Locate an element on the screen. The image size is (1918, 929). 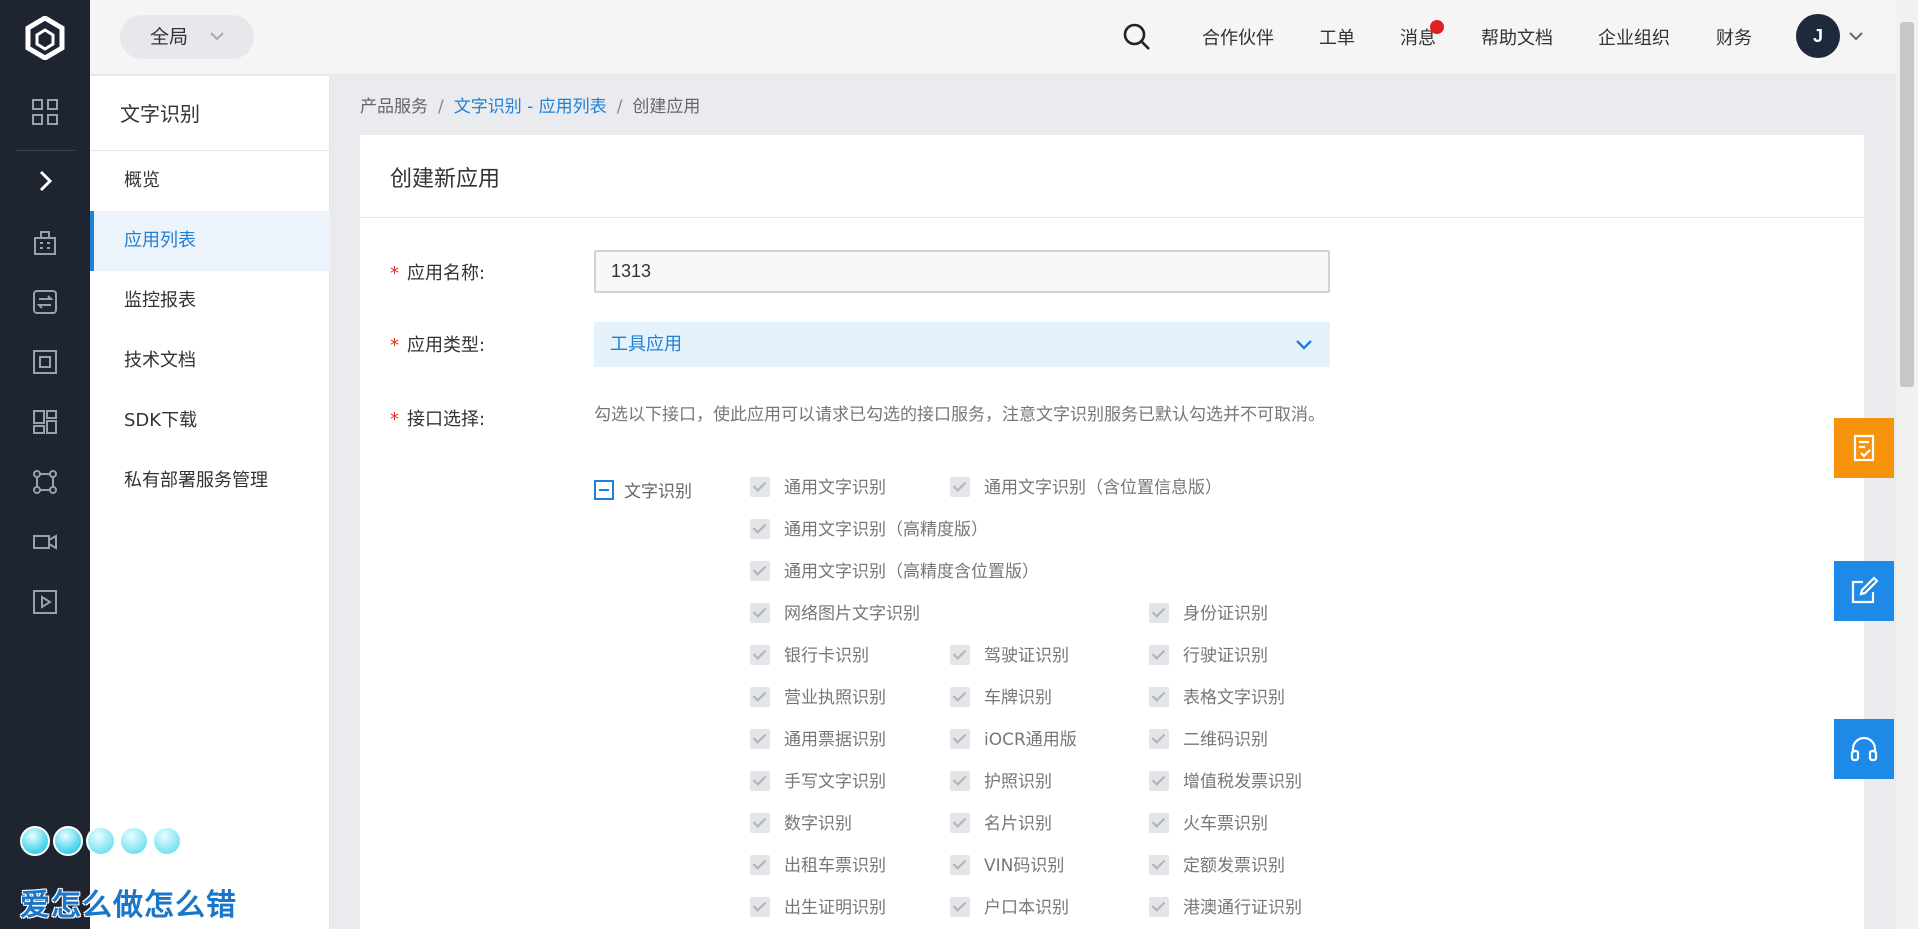
sidebar-item-tech-docs: 技术文档 is located at coordinates (210, 361).